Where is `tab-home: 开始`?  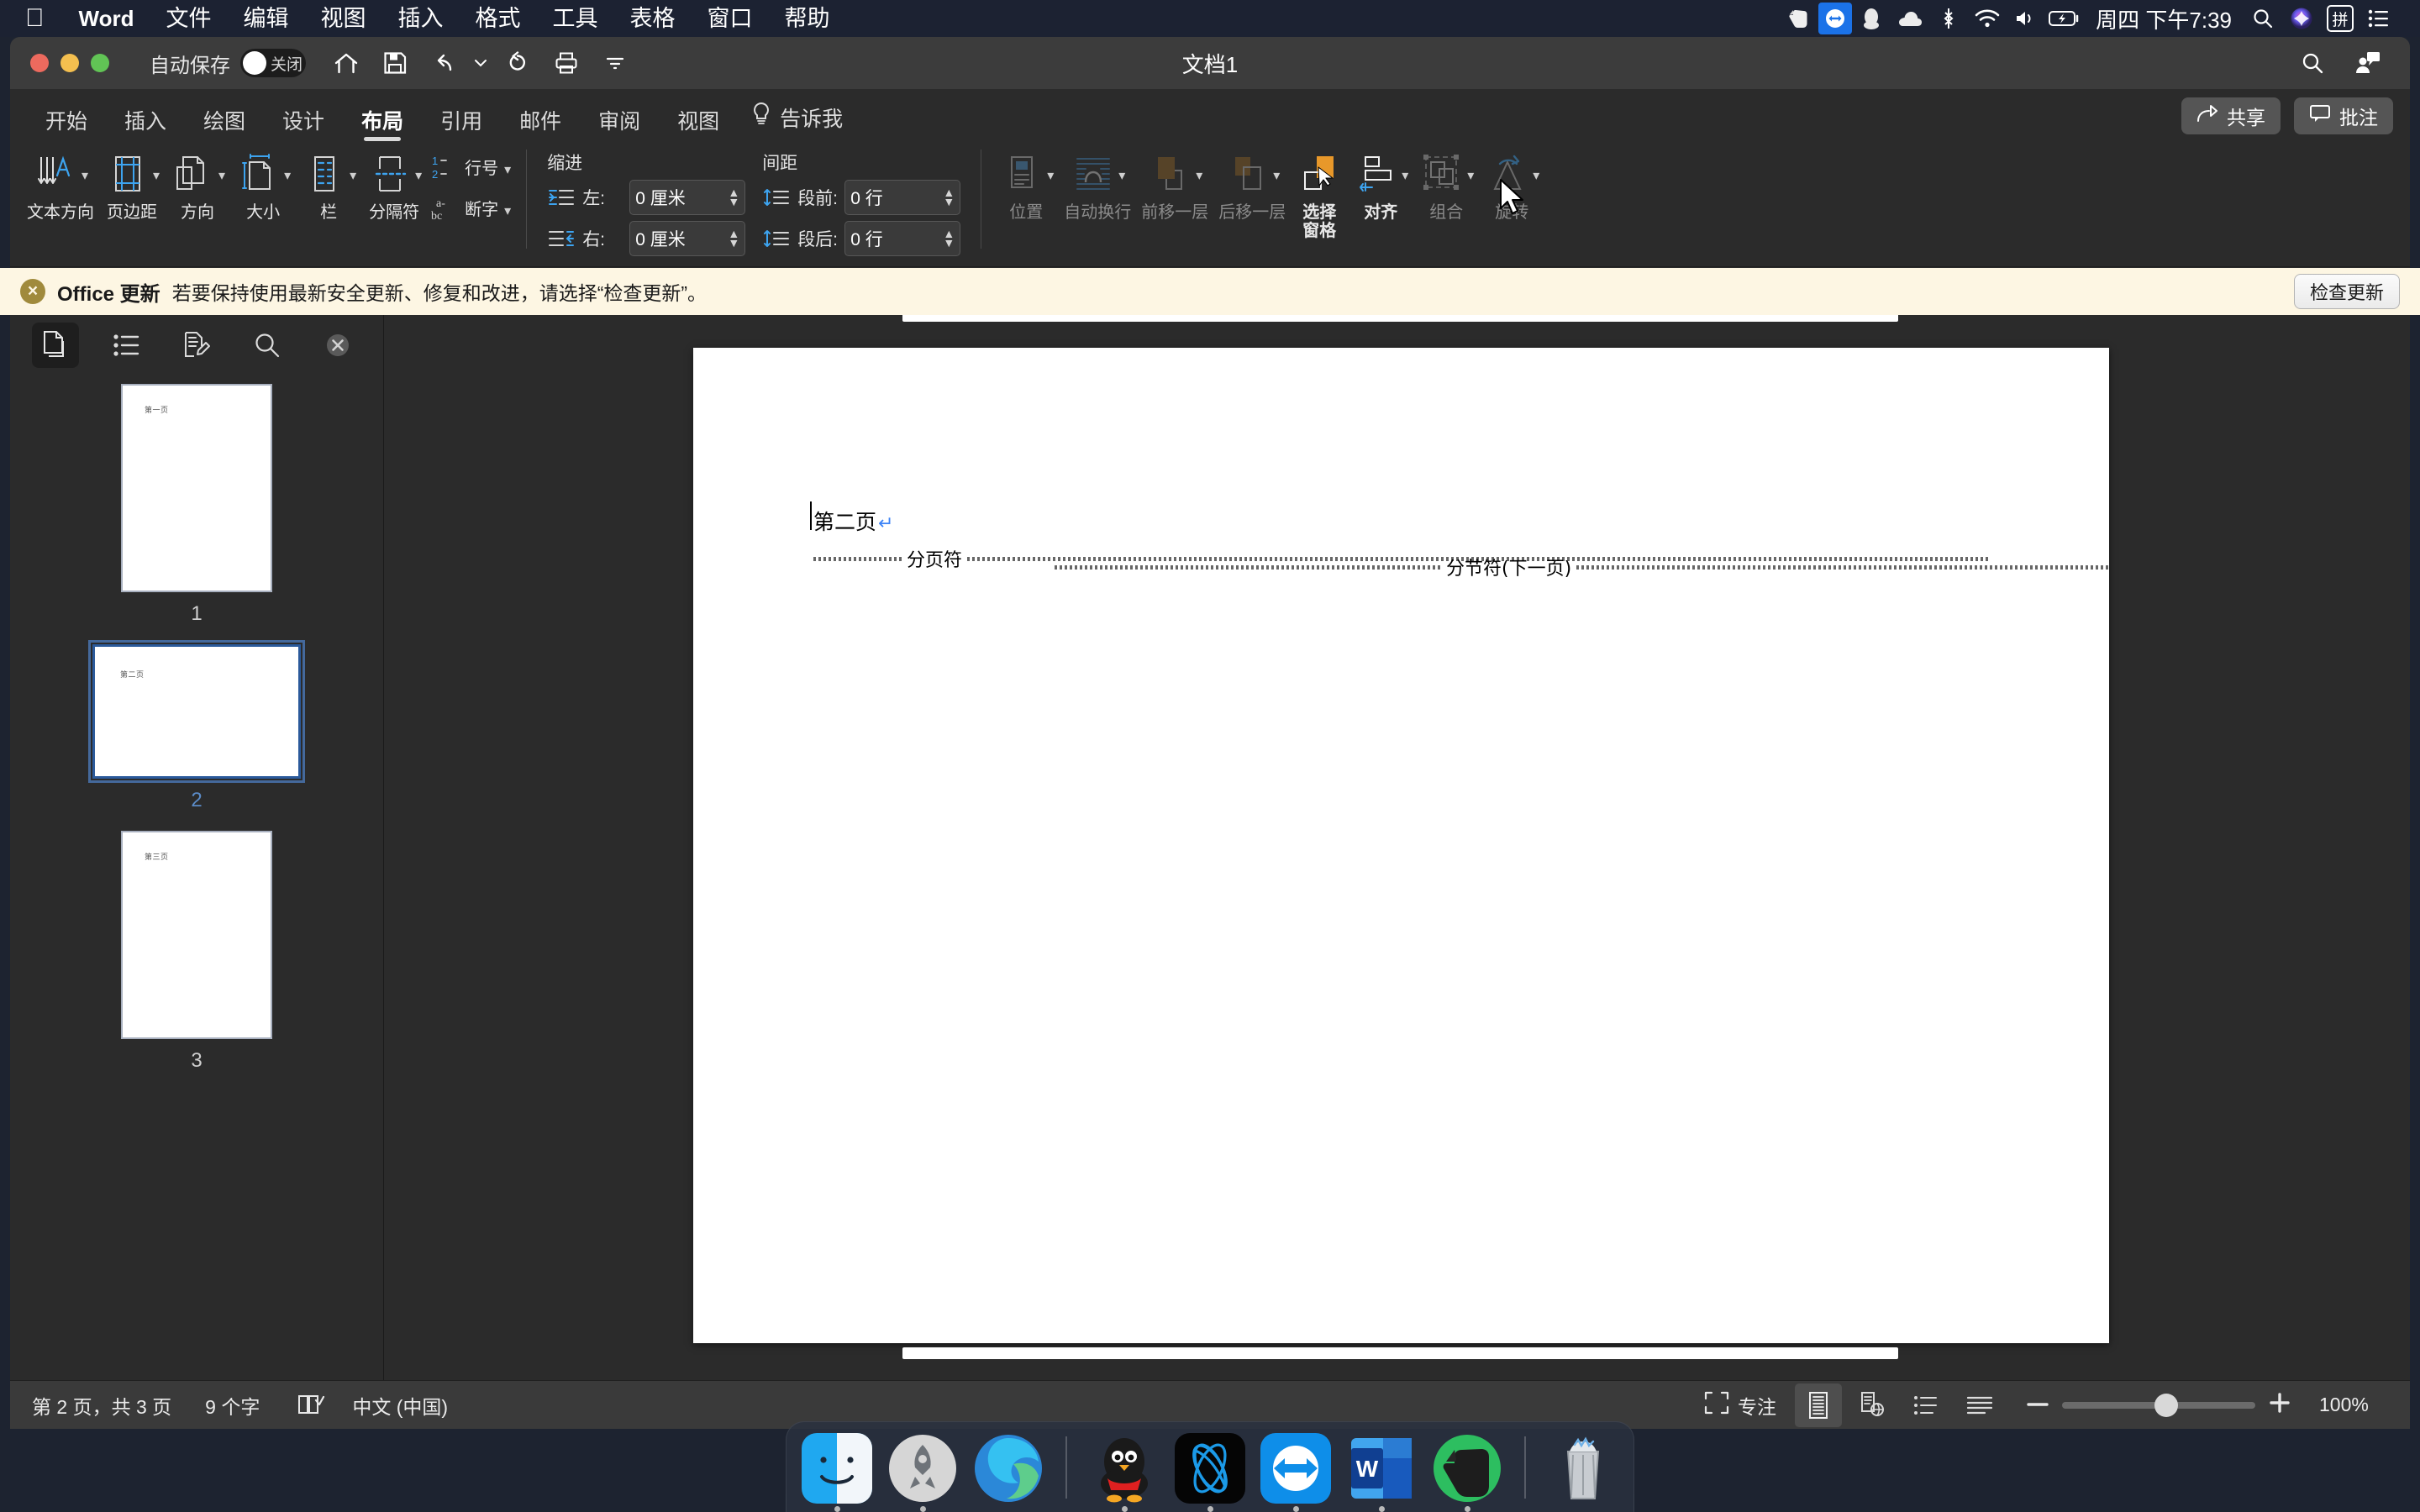
tab-home: 开始 is located at coordinates (66, 126).